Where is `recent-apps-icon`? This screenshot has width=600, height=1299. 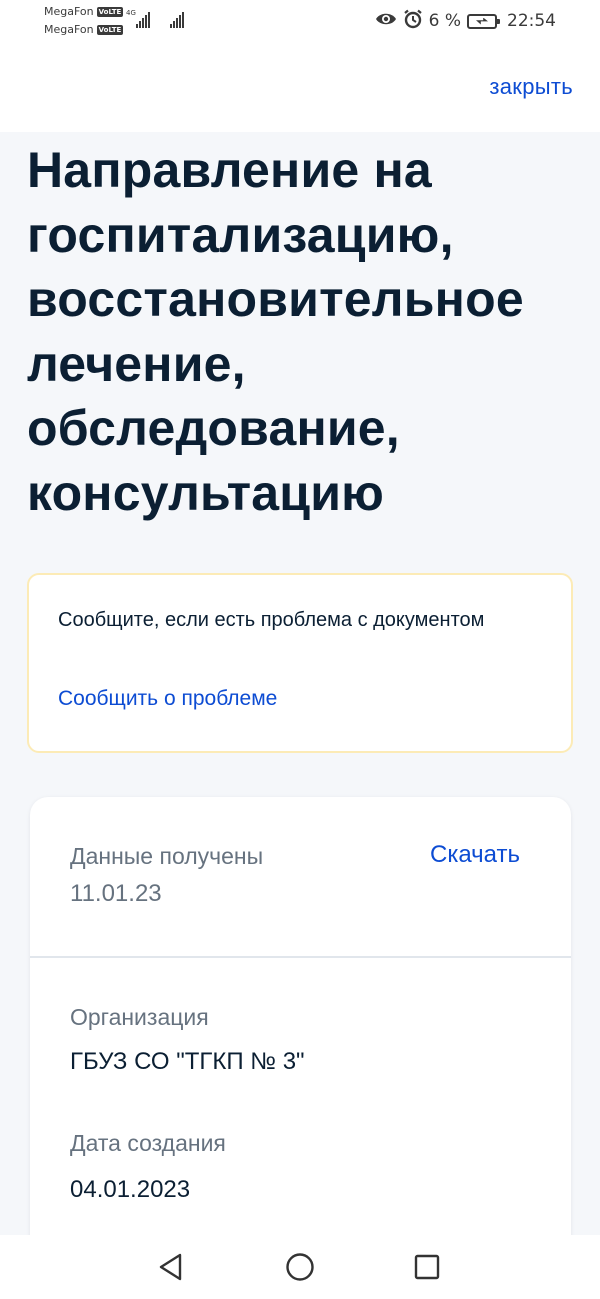 recent-apps-icon is located at coordinates (427, 1267).